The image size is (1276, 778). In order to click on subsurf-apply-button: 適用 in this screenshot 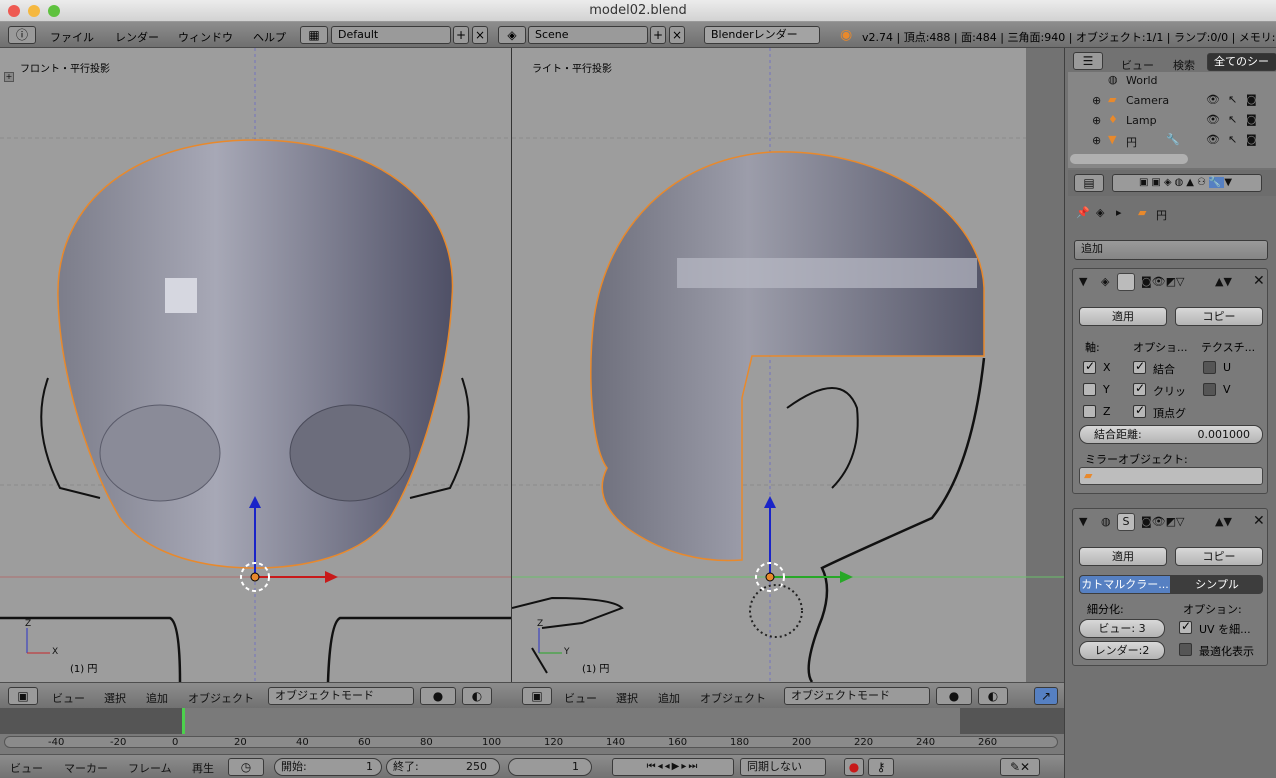, I will do `click(1123, 556)`.